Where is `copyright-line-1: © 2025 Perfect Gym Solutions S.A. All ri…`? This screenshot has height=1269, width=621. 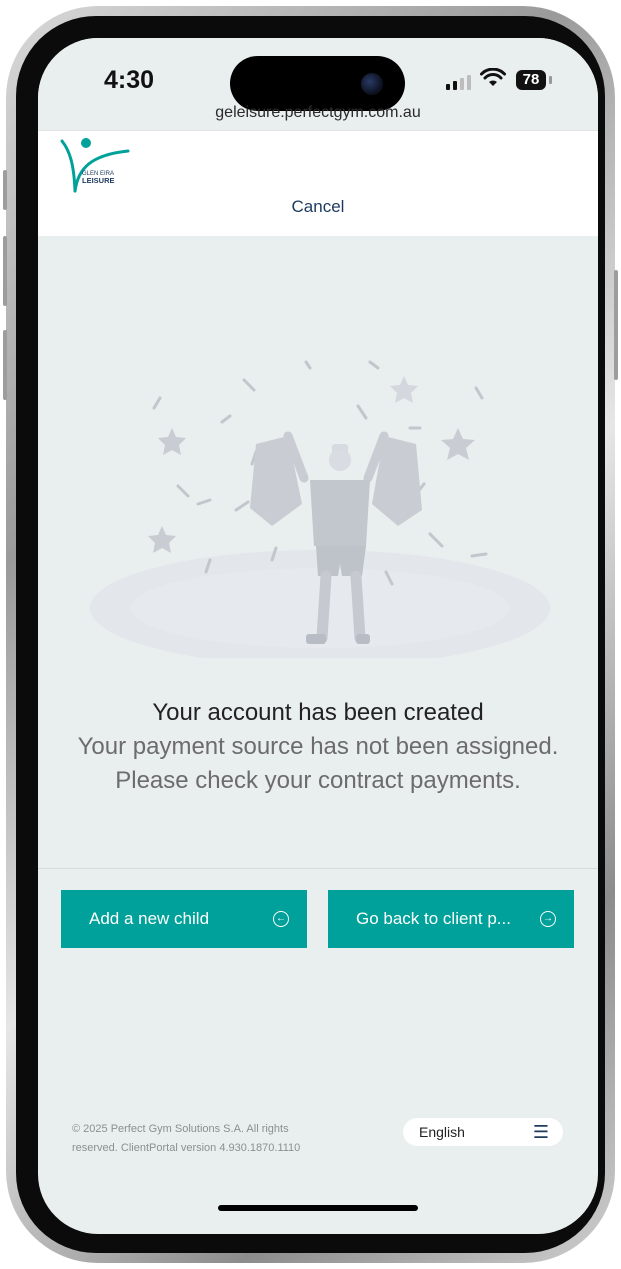 copyright-line-1: © 2025 Perfect Gym Solutions S.A. All ri… is located at coordinates (180, 1129).